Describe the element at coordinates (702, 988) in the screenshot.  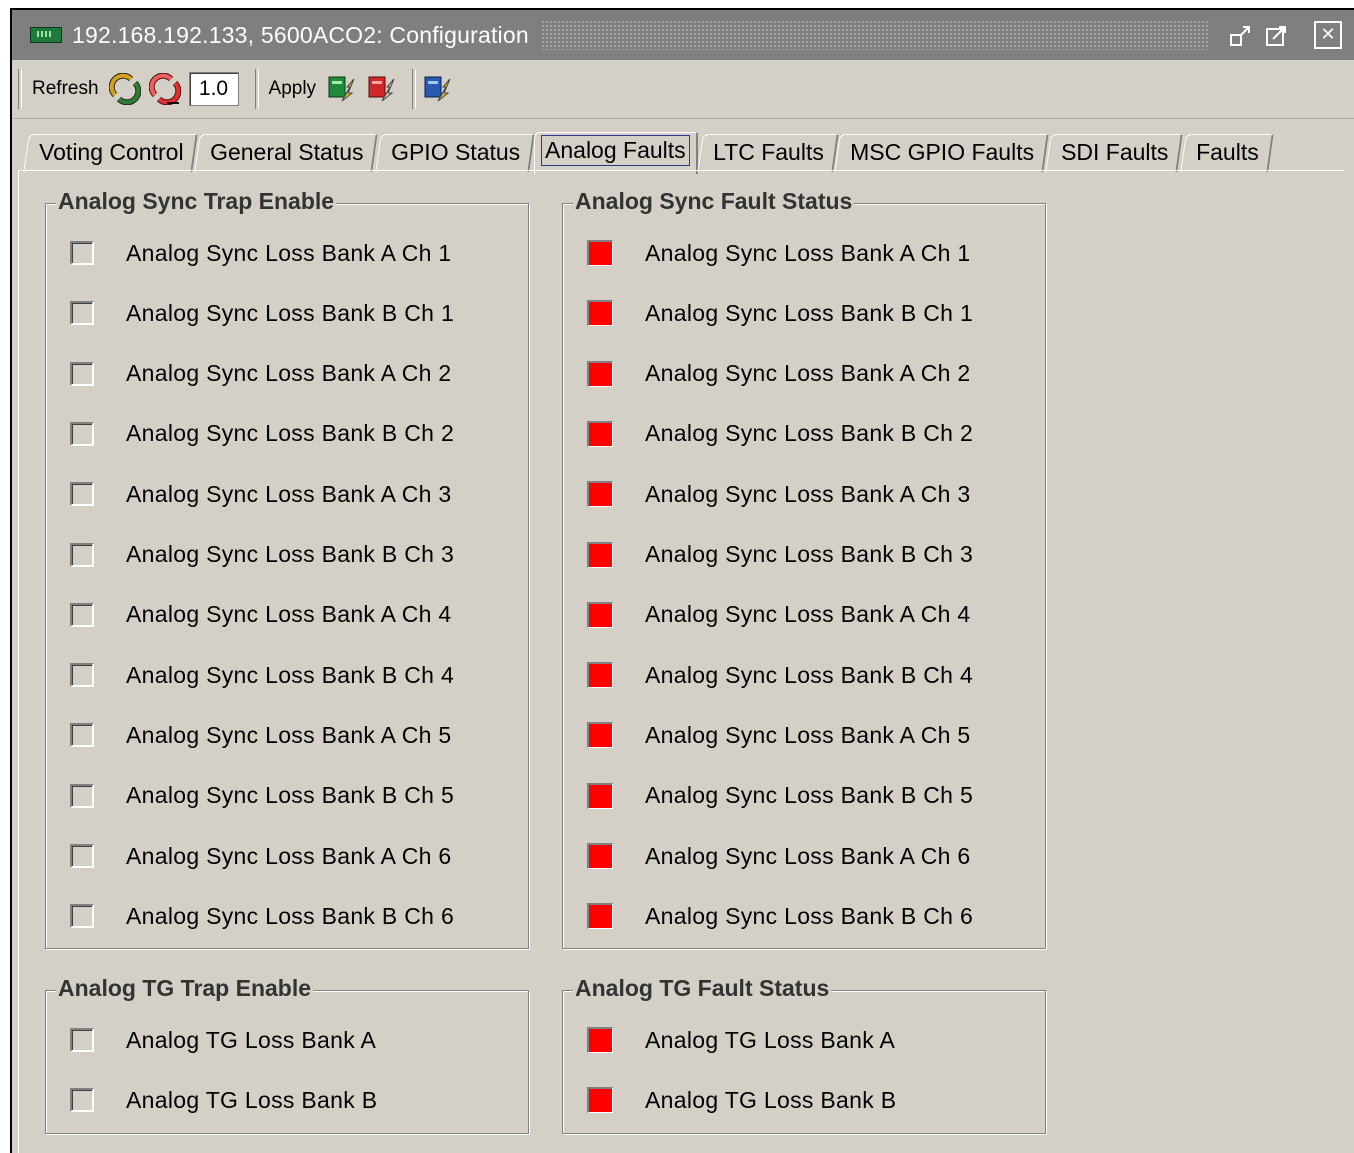
I see `group-title: Analog TG Fault Status` at that location.